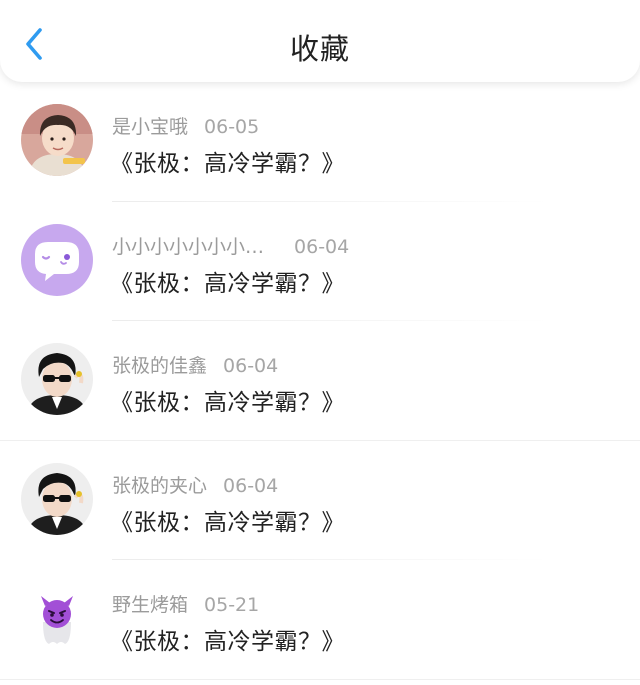 This screenshot has height=685, width=640. Describe the element at coordinates (150, 127) in the screenshot. I see `username: 是小宝哦` at that location.